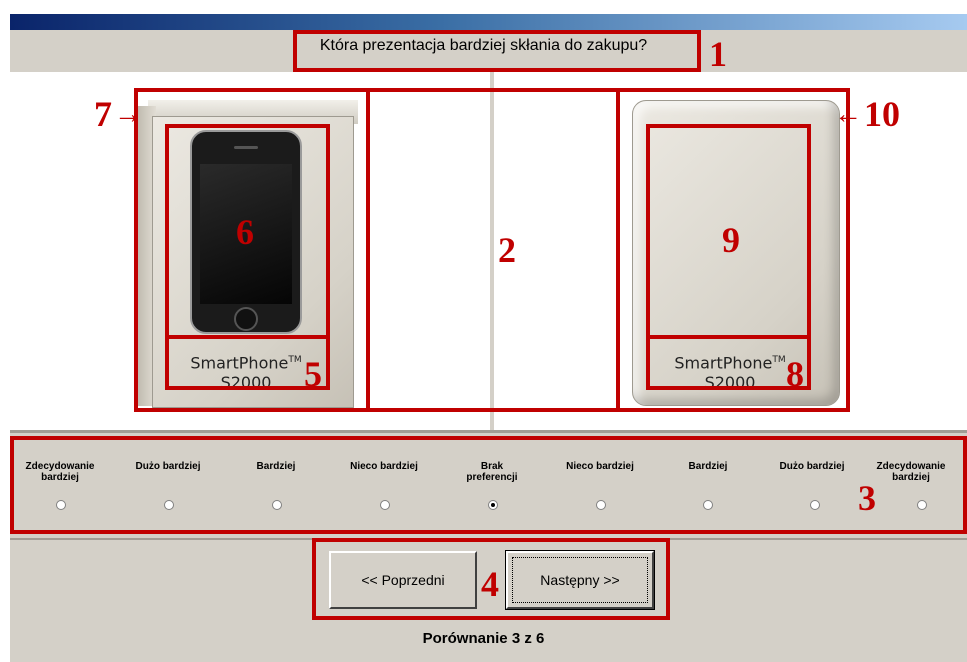 This screenshot has width=967, height=662. What do you see at coordinates (882, 114) in the screenshot?
I see `annotation-number-10: 10` at bounding box center [882, 114].